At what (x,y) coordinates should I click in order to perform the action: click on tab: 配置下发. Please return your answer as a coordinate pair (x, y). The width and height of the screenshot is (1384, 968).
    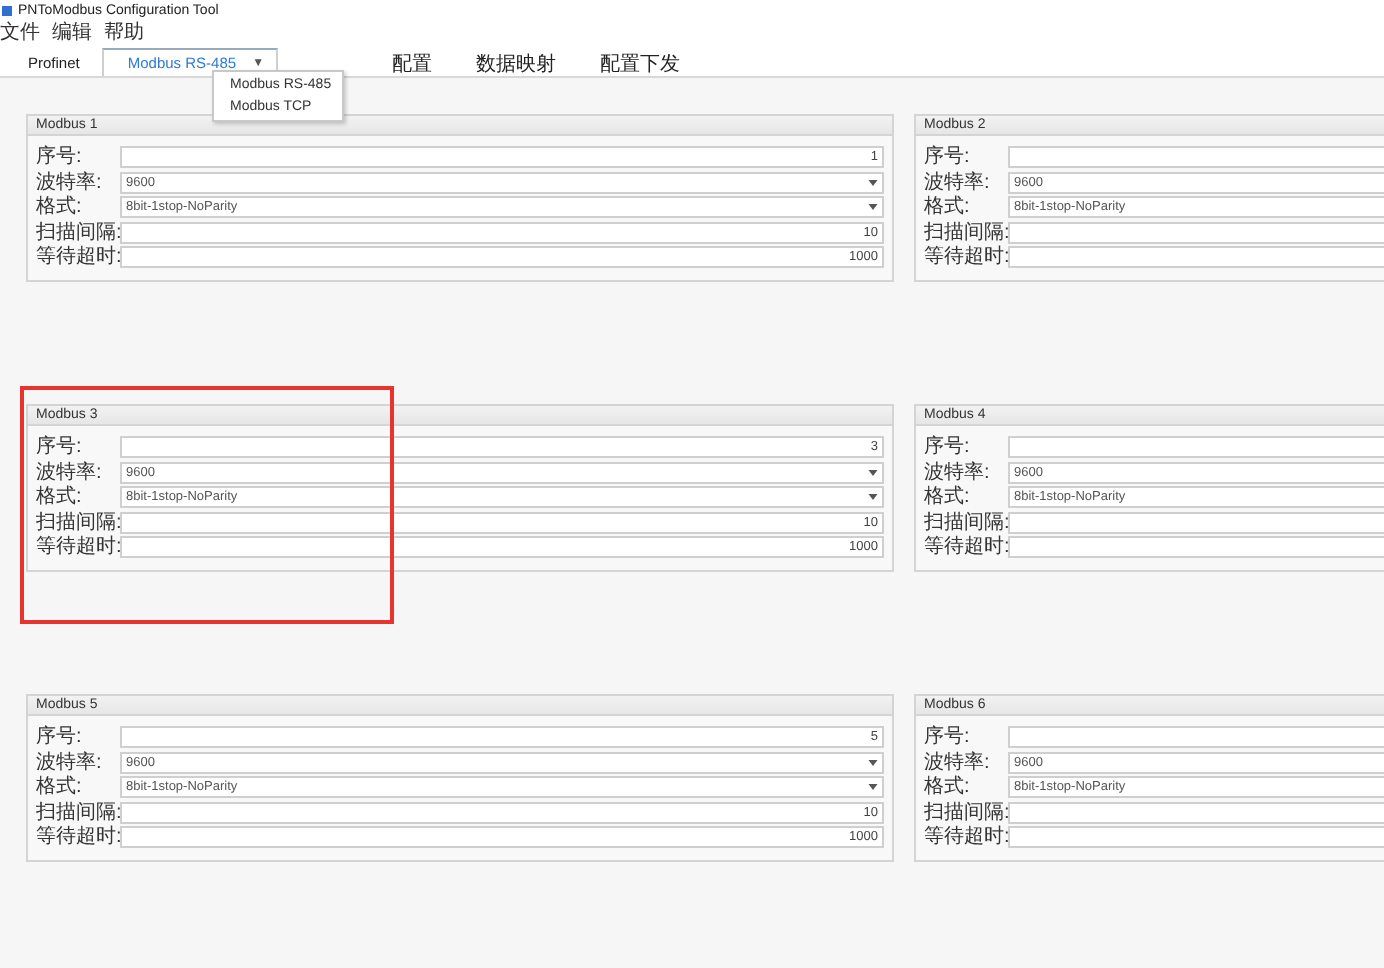
    Looking at the image, I should click on (640, 62).